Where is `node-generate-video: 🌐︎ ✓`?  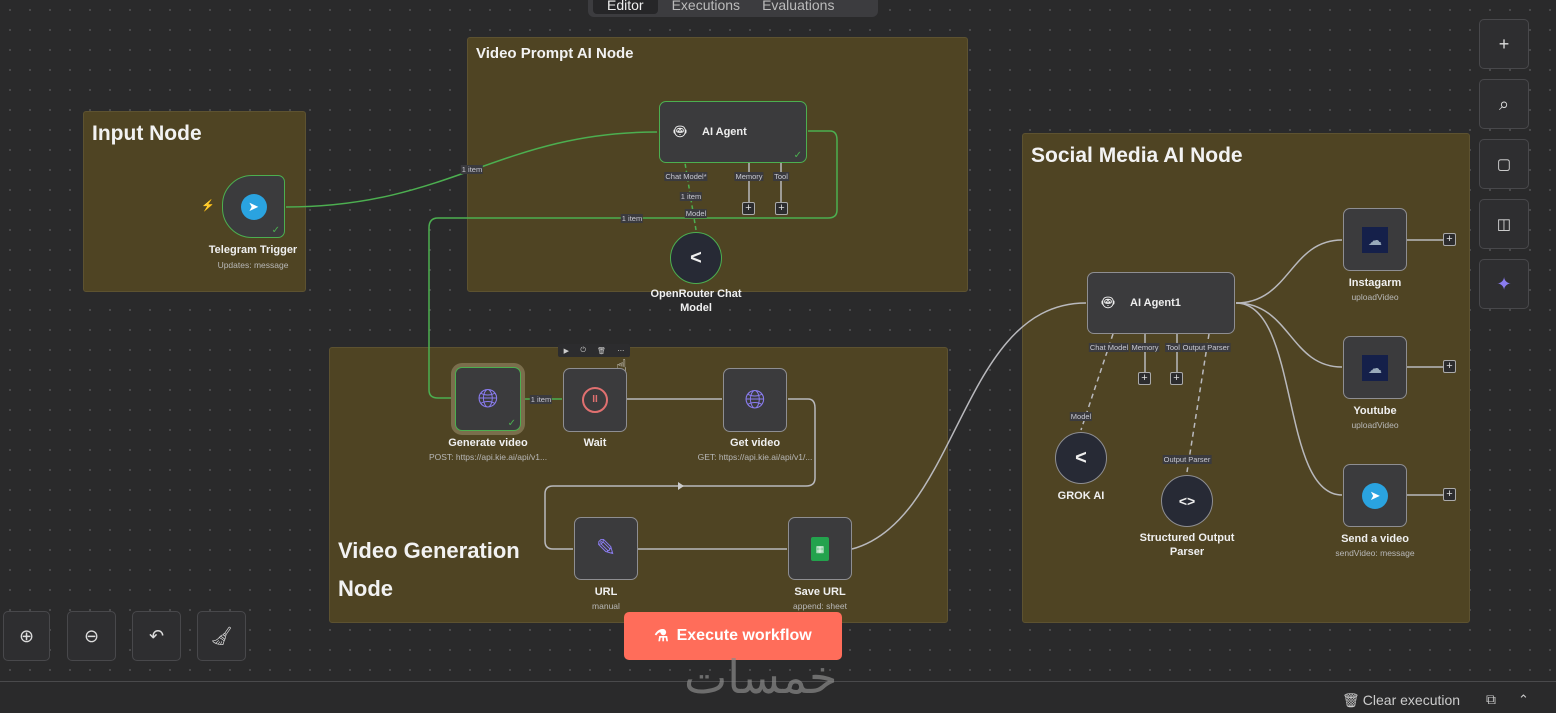 node-generate-video: 🌐︎ ✓ is located at coordinates (488, 399).